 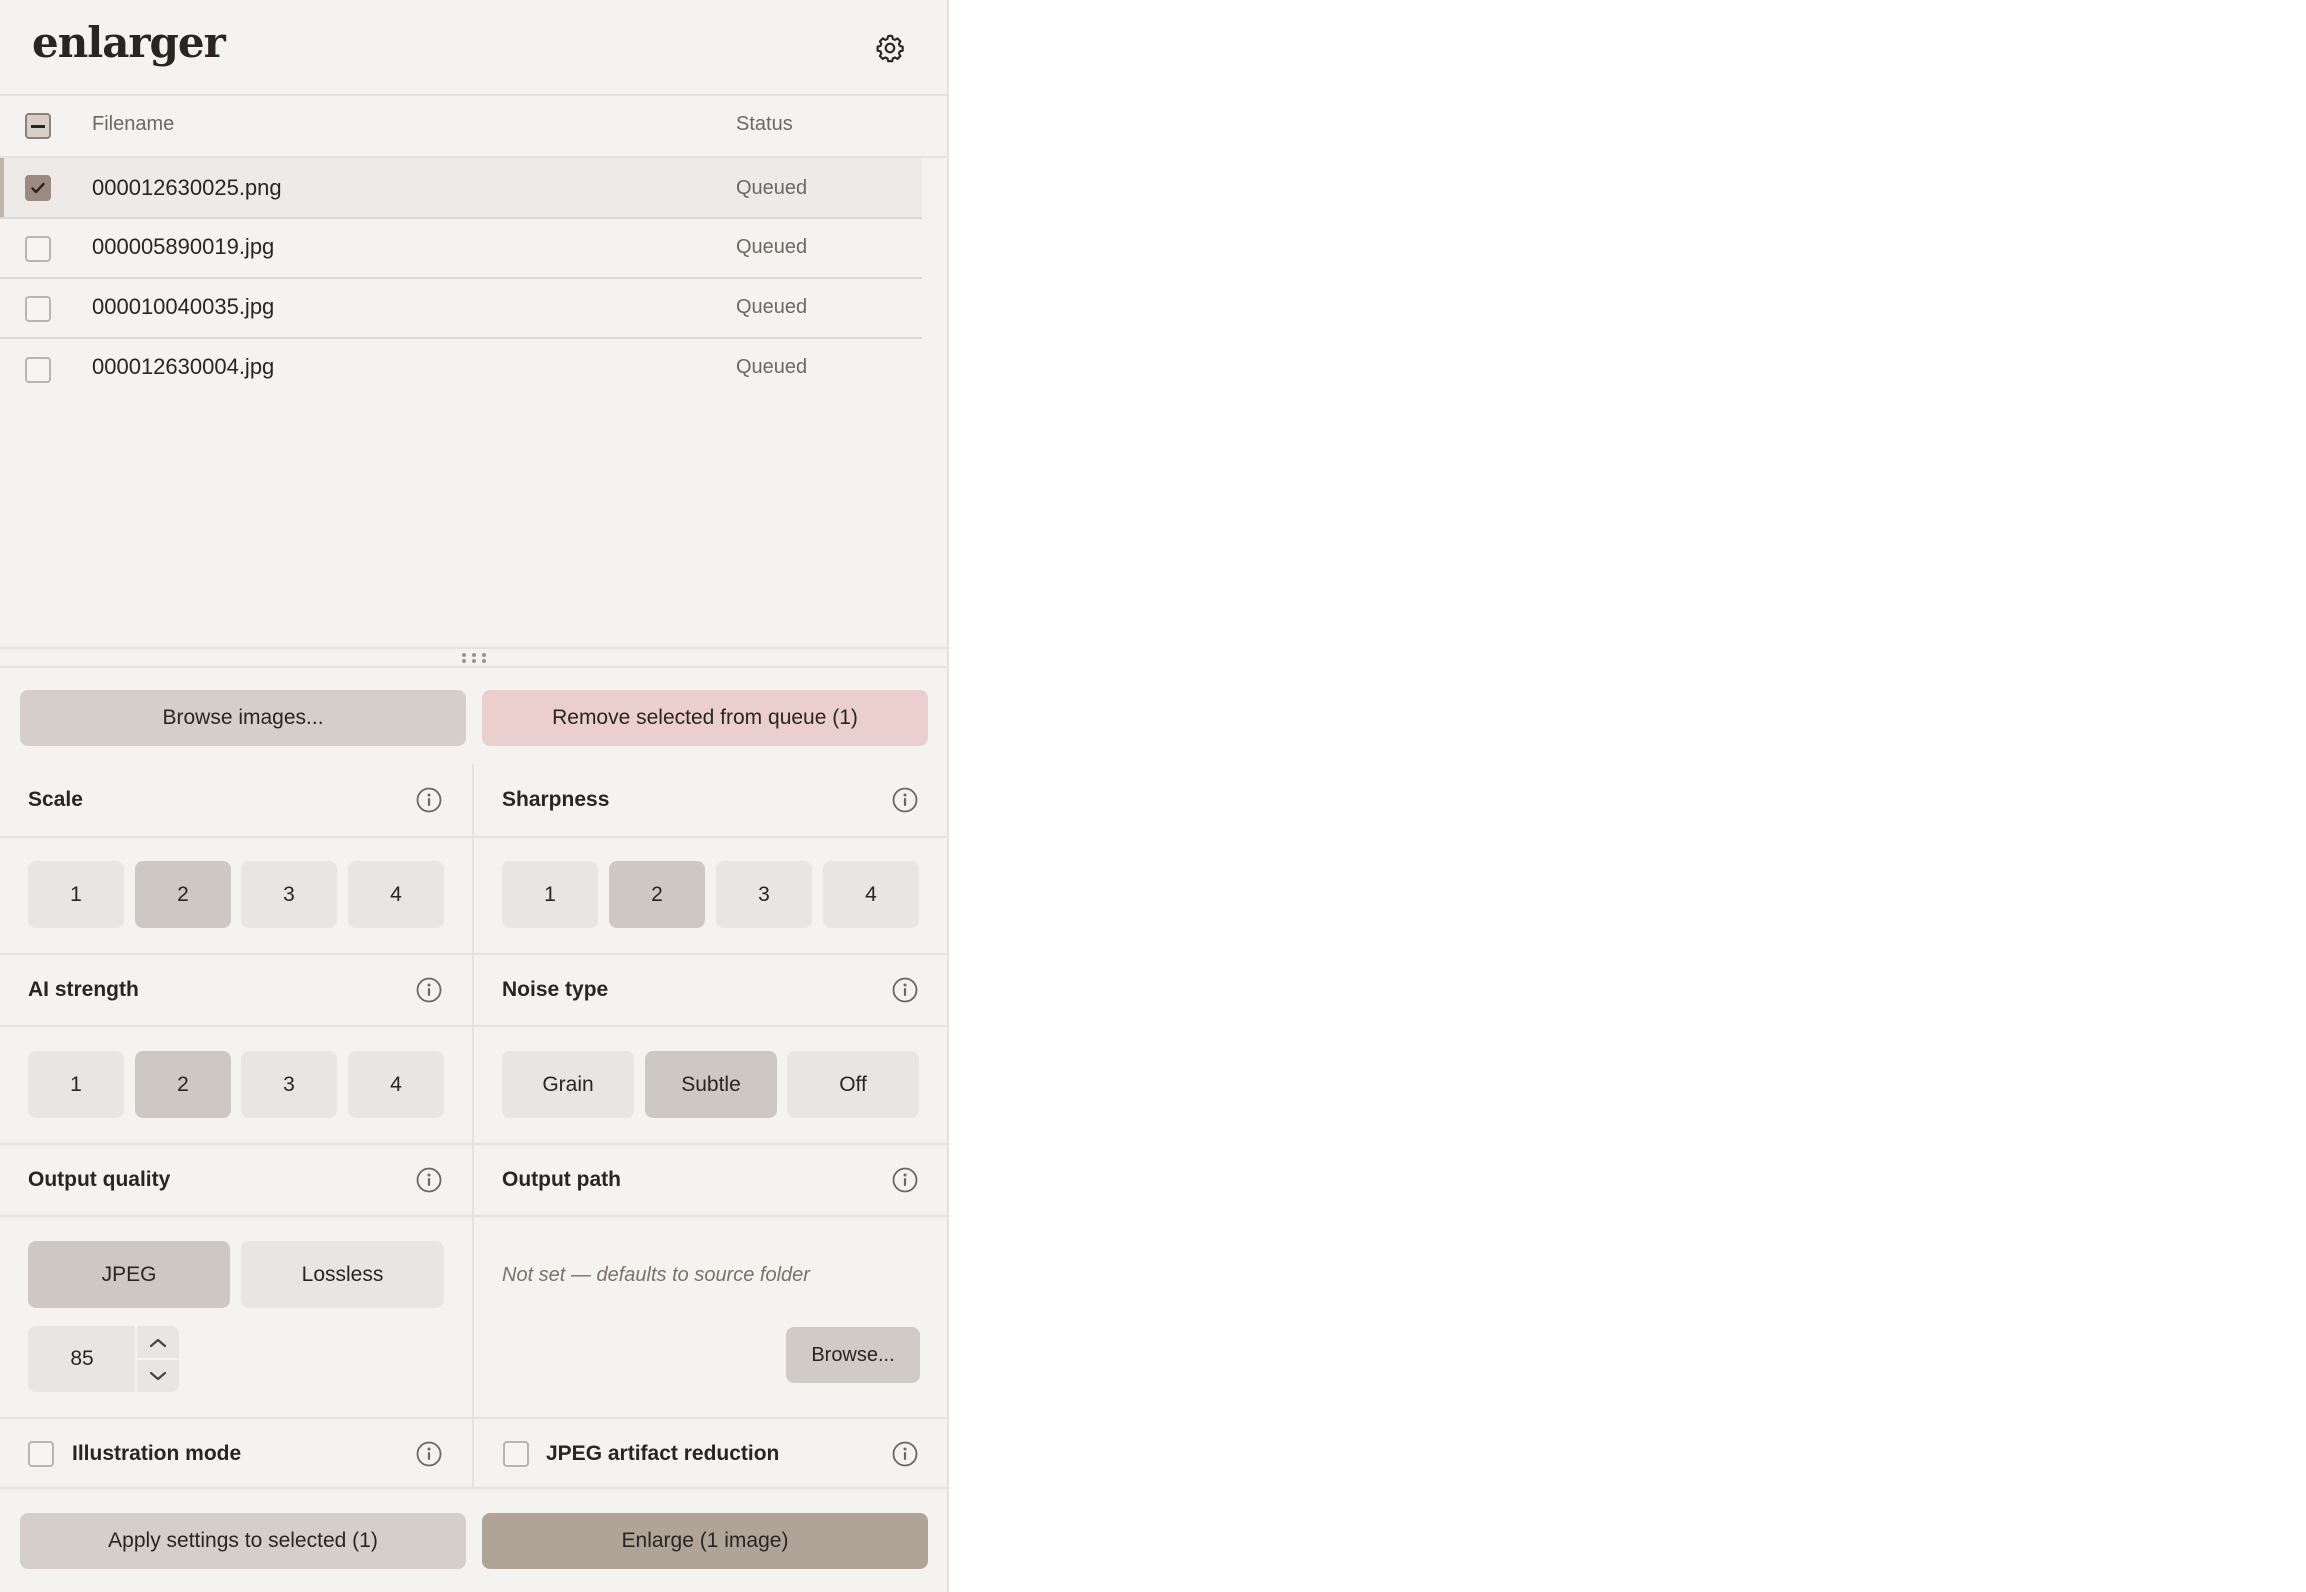 What do you see at coordinates (550, 894) in the screenshot?
I see `sharpness-option-1: 1` at bounding box center [550, 894].